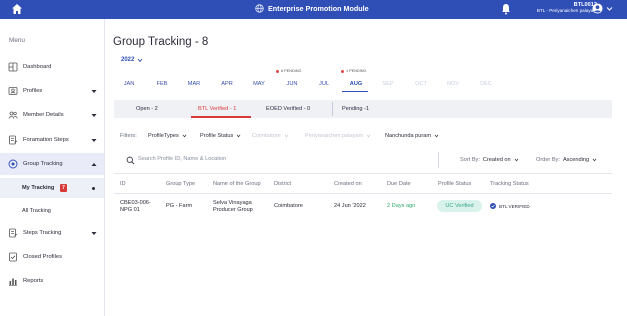  Describe the element at coordinates (63, 188) in the screenshot. I see `count-badge: 7` at that location.